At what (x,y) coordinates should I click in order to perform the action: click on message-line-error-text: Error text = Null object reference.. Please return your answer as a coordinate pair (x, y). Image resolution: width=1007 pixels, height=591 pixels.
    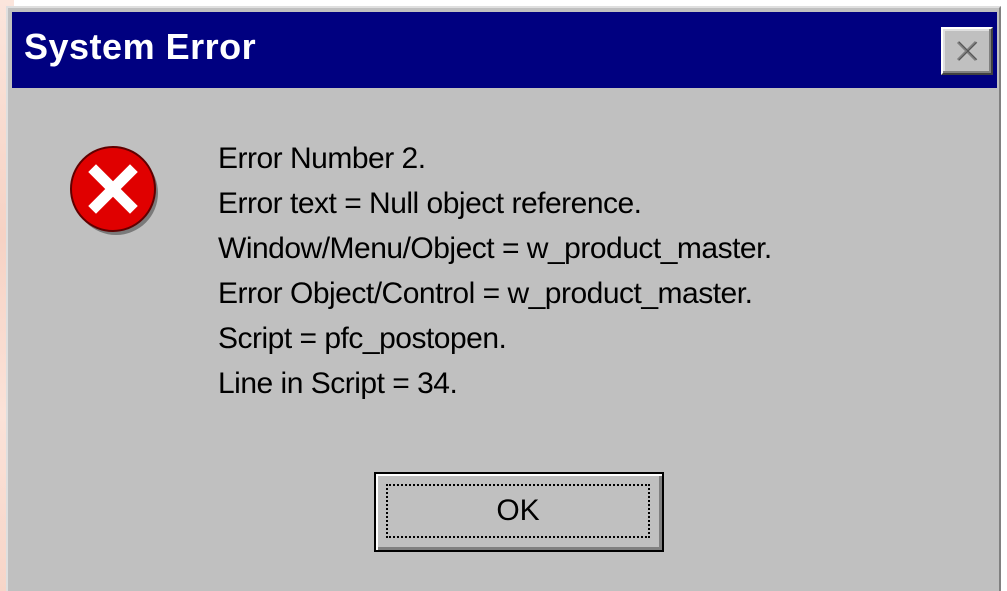
    Looking at the image, I should click on (430, 203).